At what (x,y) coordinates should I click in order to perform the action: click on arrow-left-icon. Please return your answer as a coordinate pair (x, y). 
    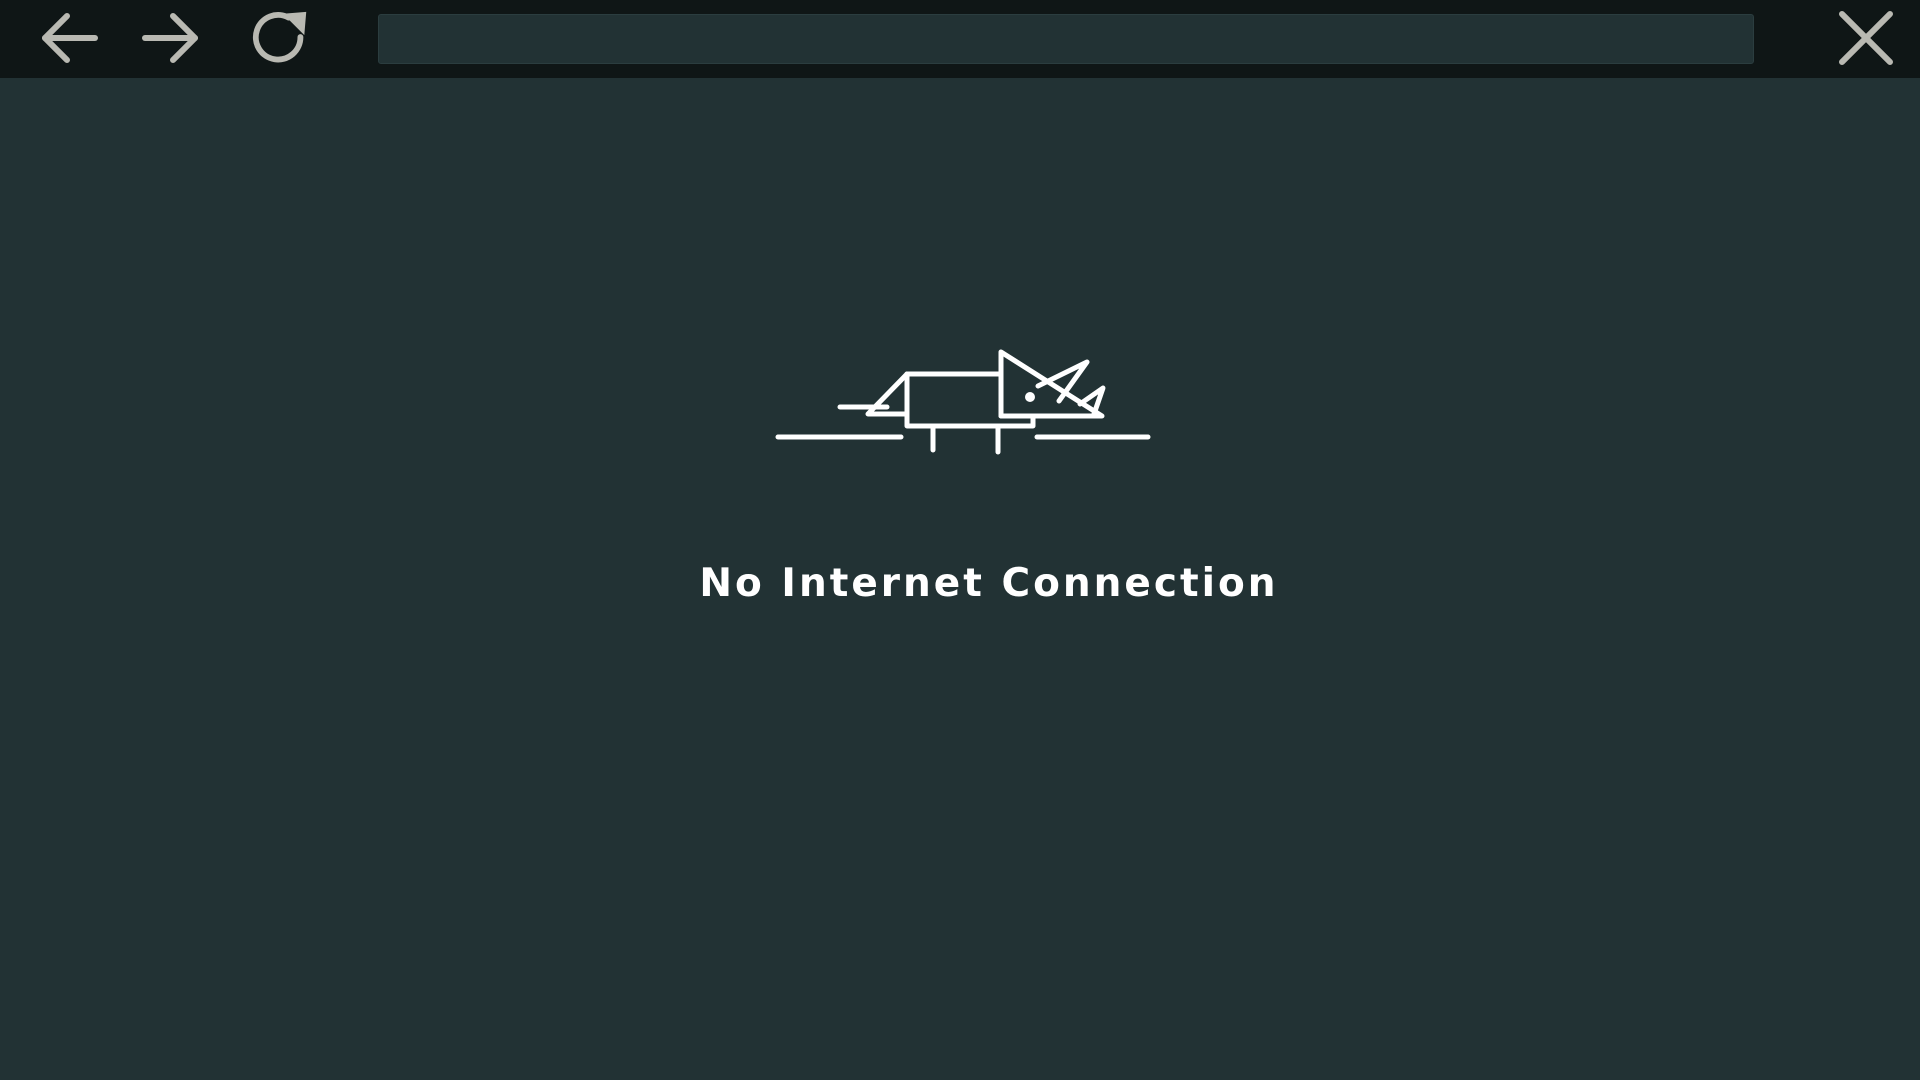
    Looking at the image, I should click on (70, 38).